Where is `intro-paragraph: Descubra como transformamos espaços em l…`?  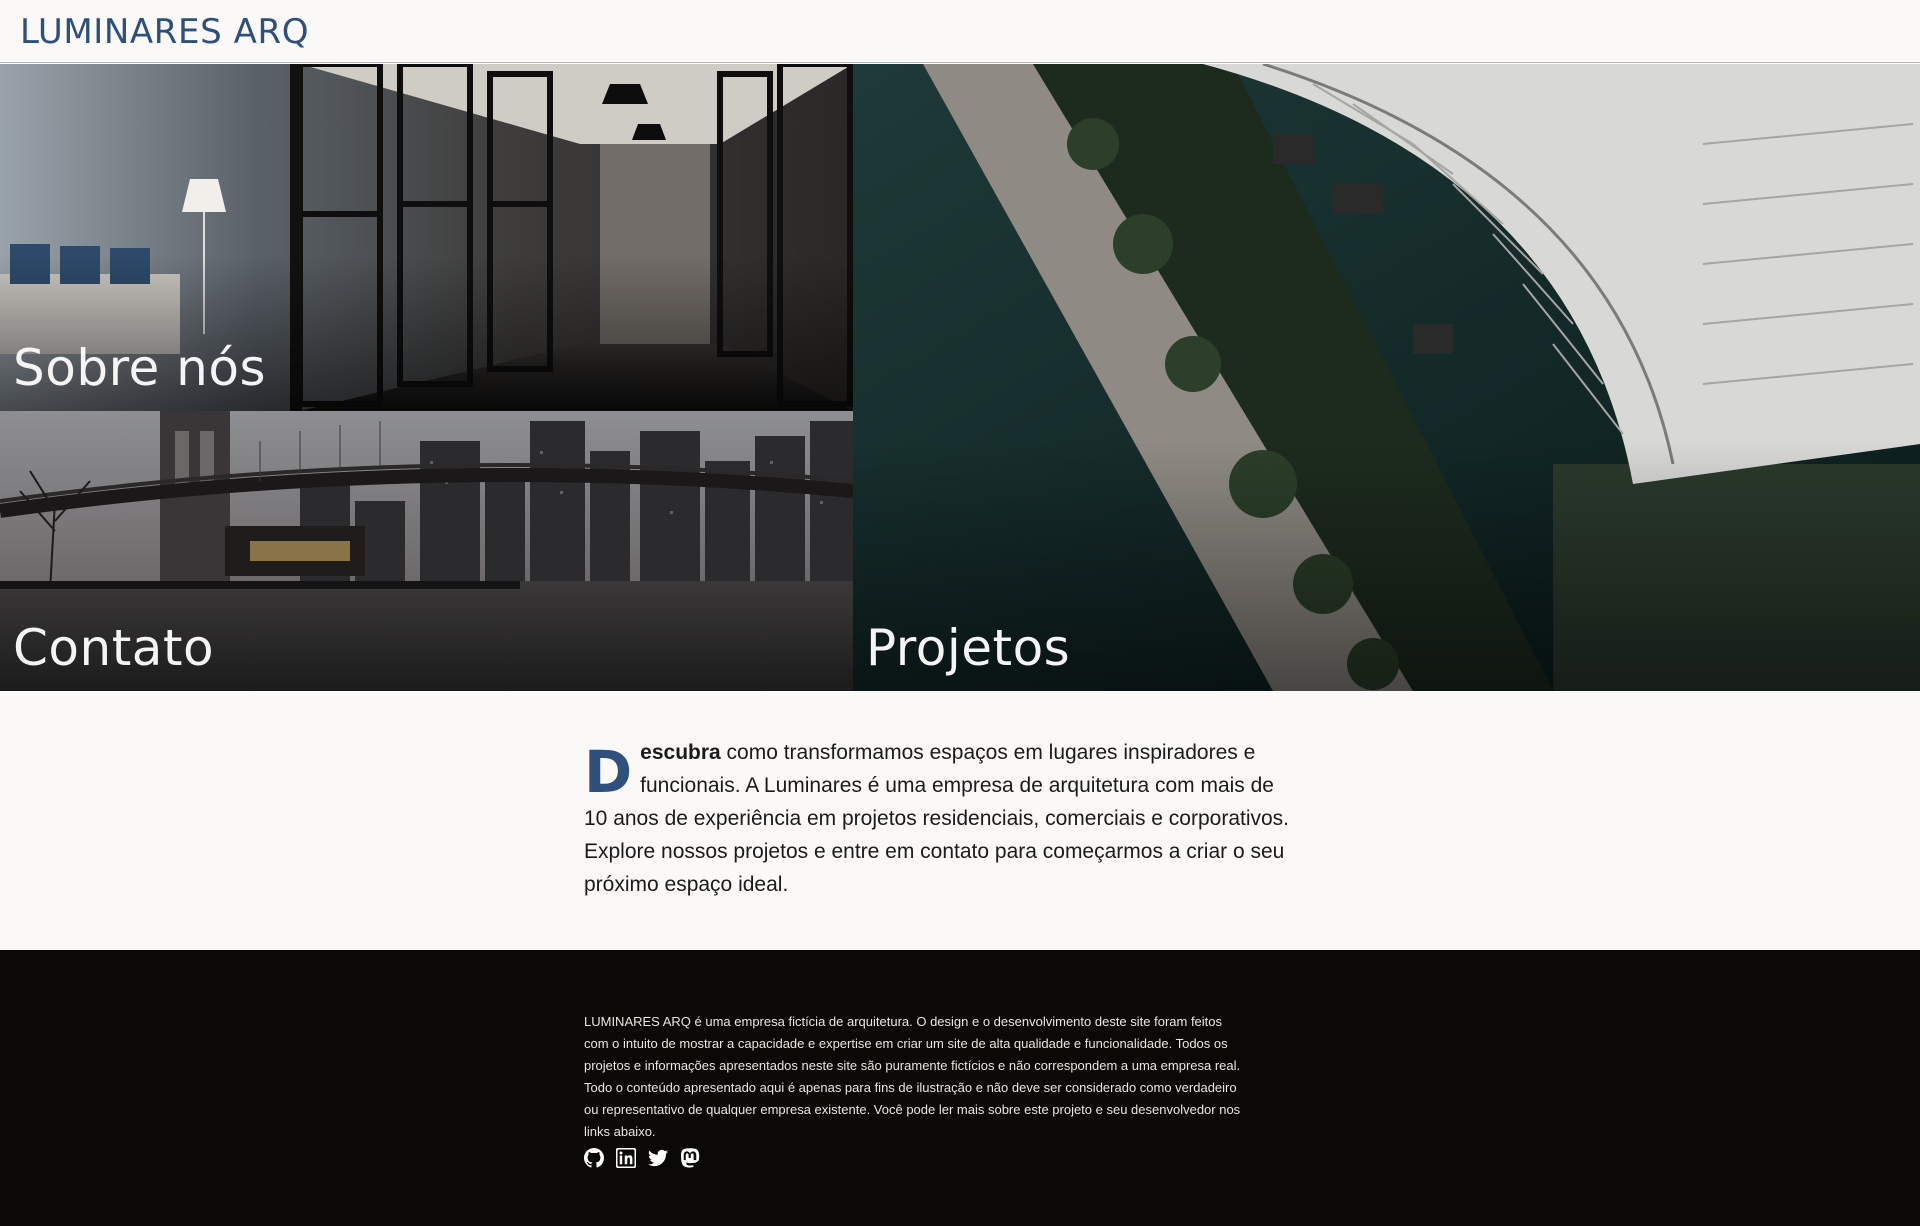 intro-paragraph: Descubra como transformamos espaços em l… is located at coordinates (939, 818).